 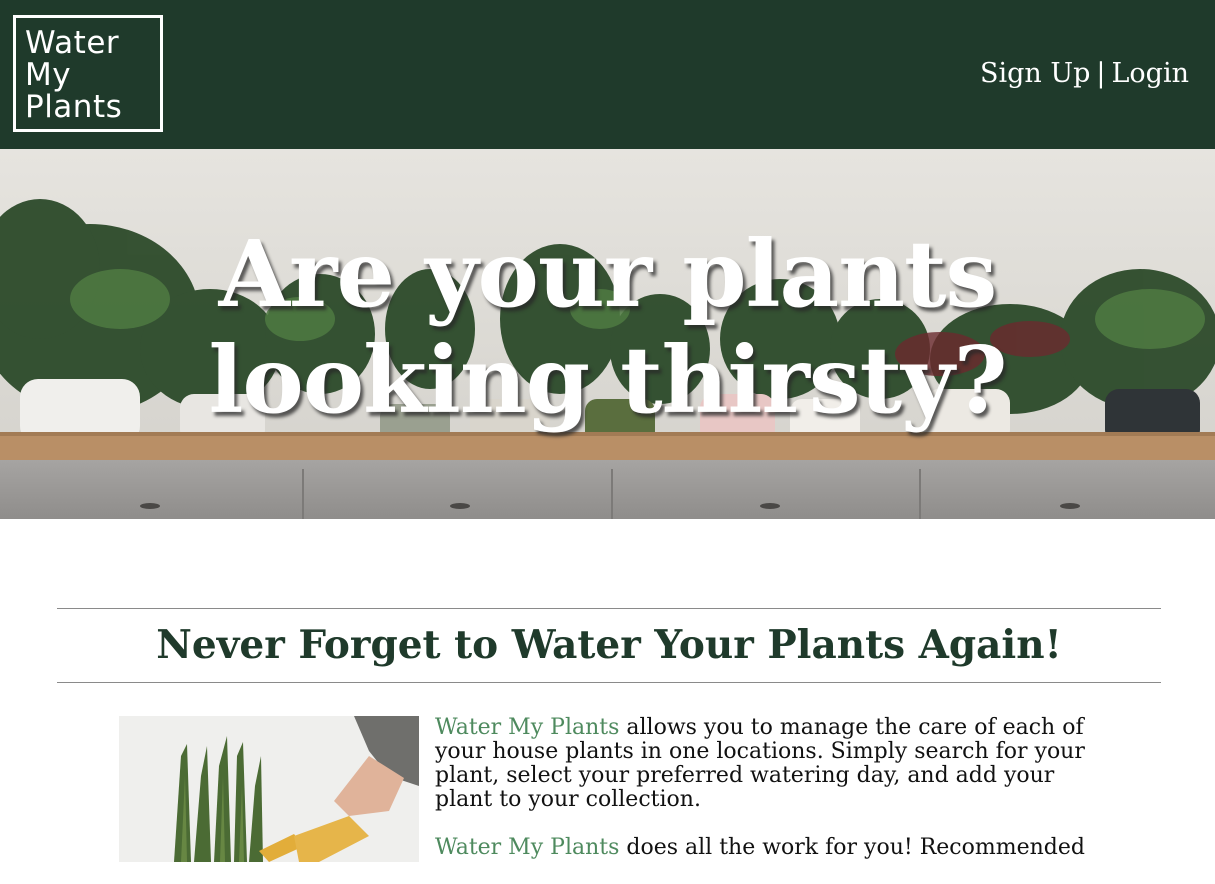 What do you see at coordinates (74, 107) in the screenshot?
I see `logo-line-plants: Plants` at bounding box center [74, 107].